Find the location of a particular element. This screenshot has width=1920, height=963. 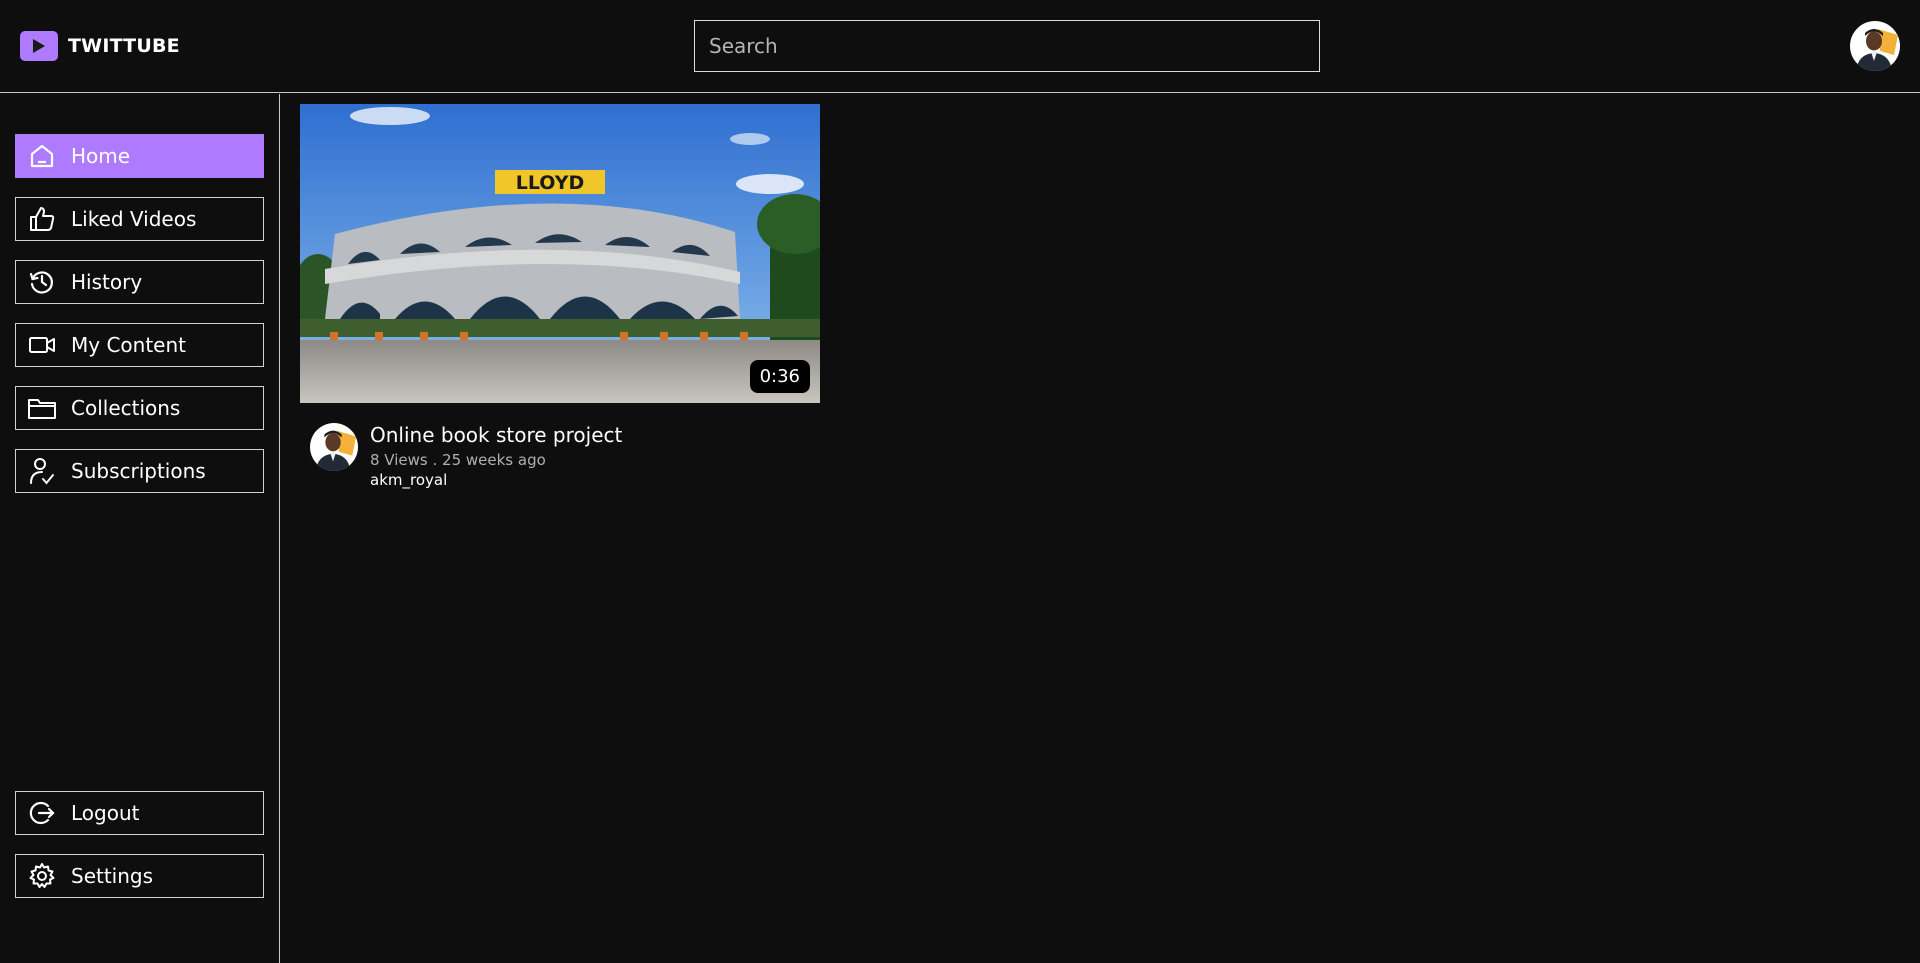

sidebar-item-label: My Content is located at coordinates (128, 345).